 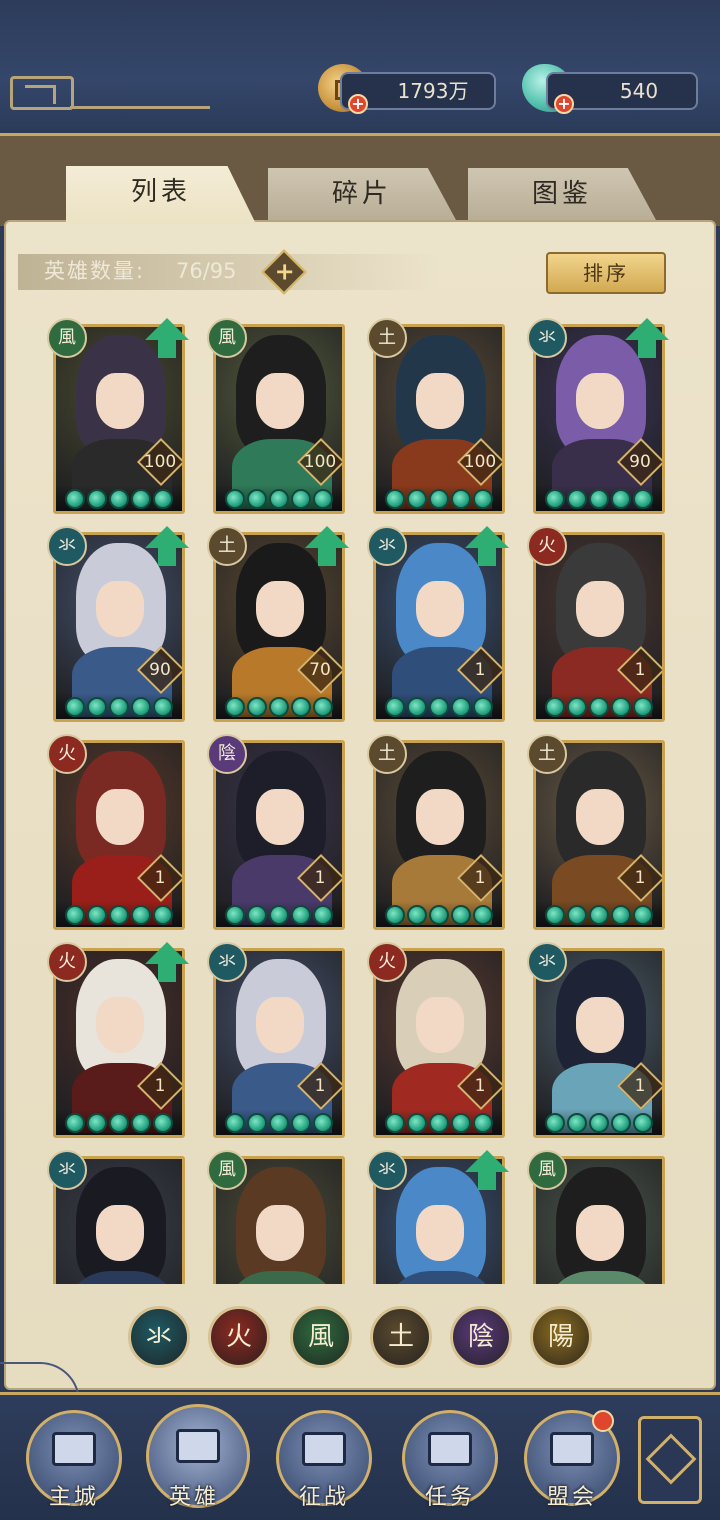 What do you see at coordinates (227, 338) in the screenshot?
I see `element-badge-wind: 風` at bounding box center [227, 338].